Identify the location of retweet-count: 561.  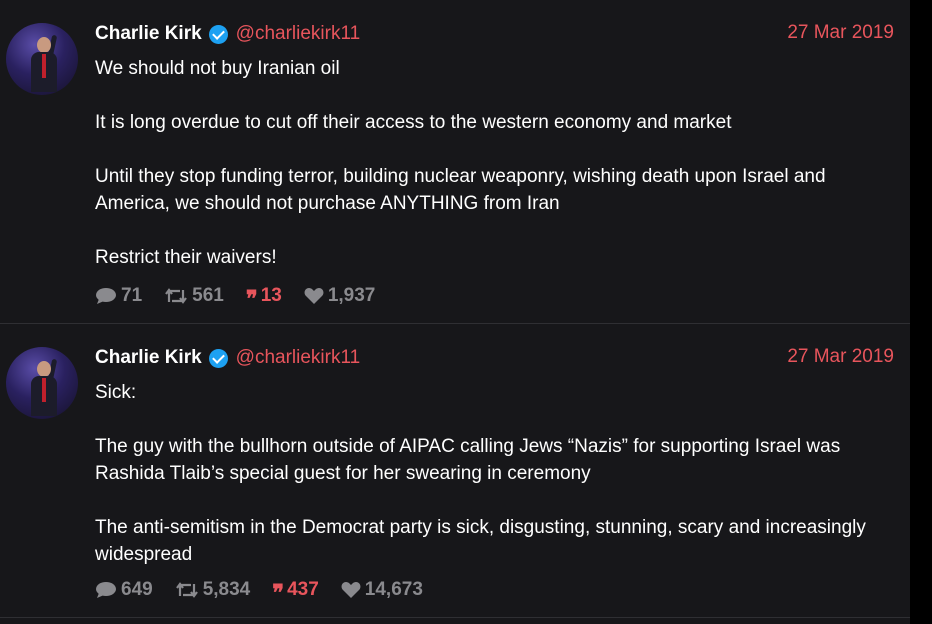
(208, 295).